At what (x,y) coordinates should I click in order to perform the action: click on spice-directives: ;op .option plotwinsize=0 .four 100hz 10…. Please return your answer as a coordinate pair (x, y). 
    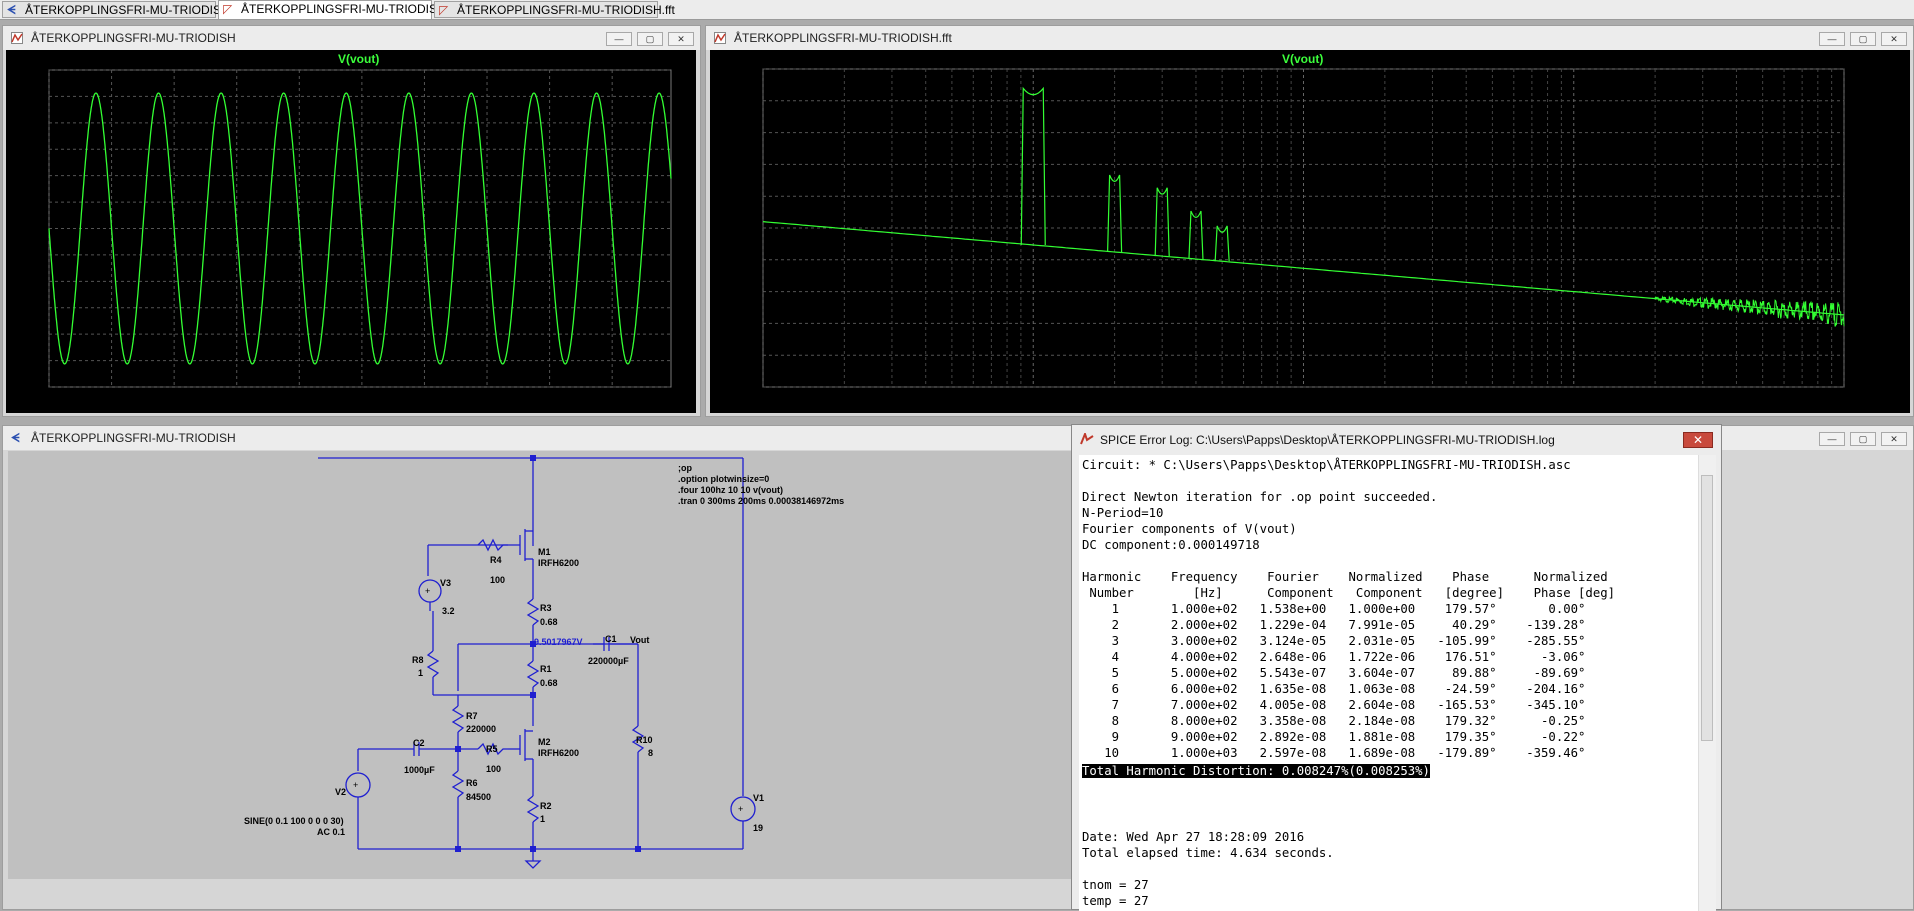
    Looking at the image, I should click on (761, 485).